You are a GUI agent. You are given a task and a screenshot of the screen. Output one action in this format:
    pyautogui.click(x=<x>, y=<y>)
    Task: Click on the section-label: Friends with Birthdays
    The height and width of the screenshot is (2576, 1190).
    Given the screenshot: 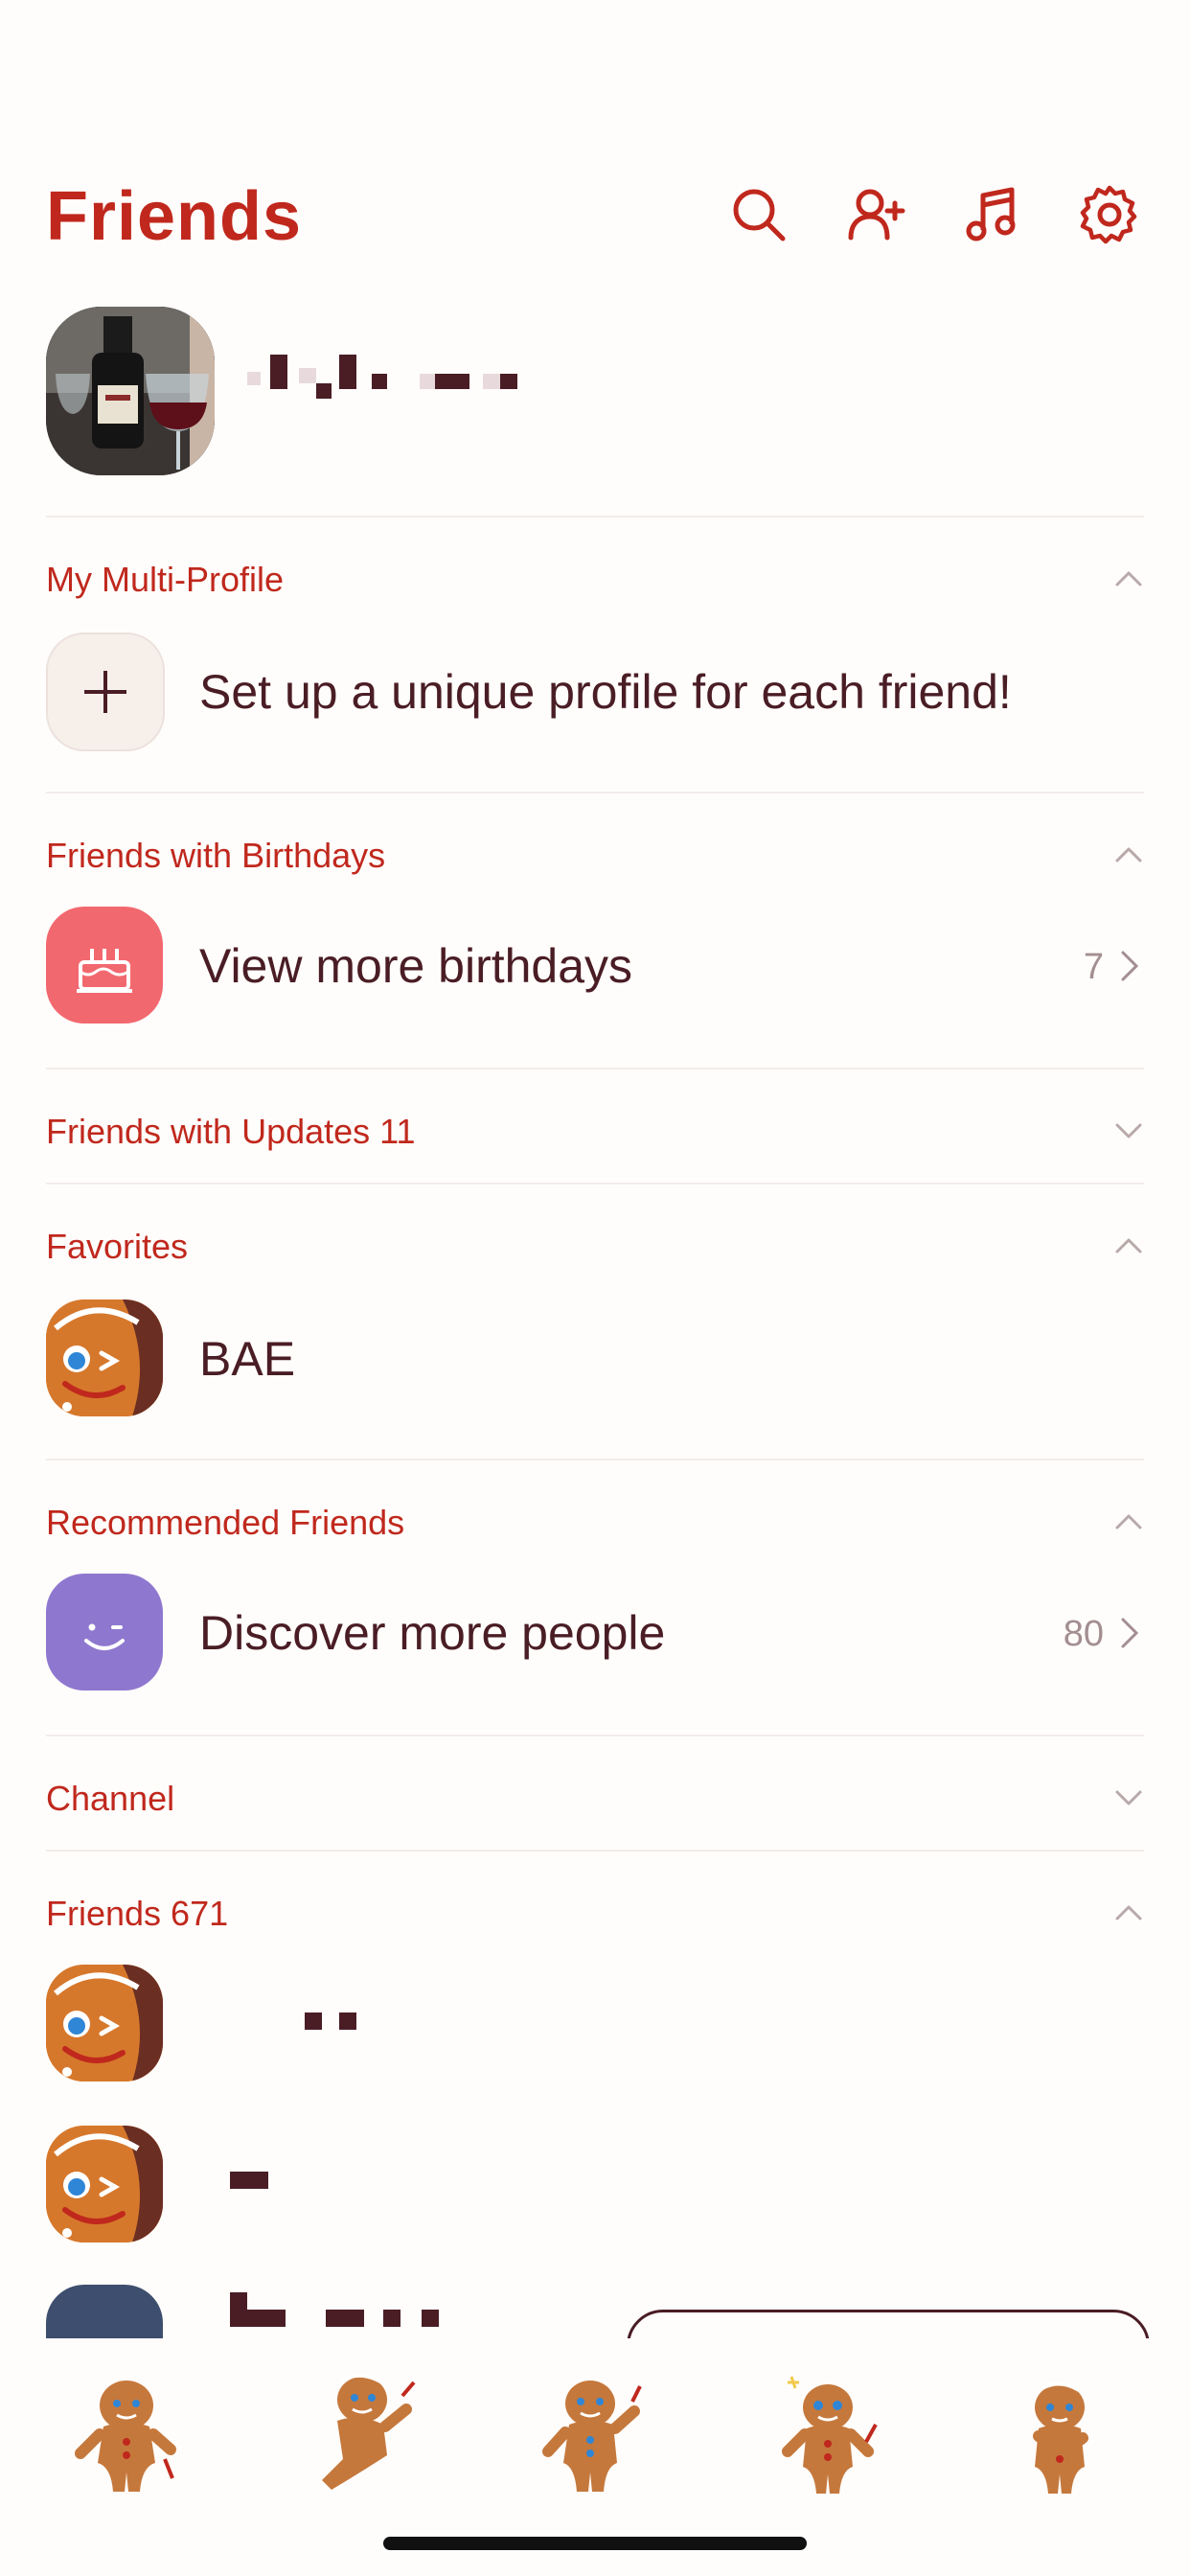 What is the action you would take?
    pyautogui.click(x=216, y=855)
    